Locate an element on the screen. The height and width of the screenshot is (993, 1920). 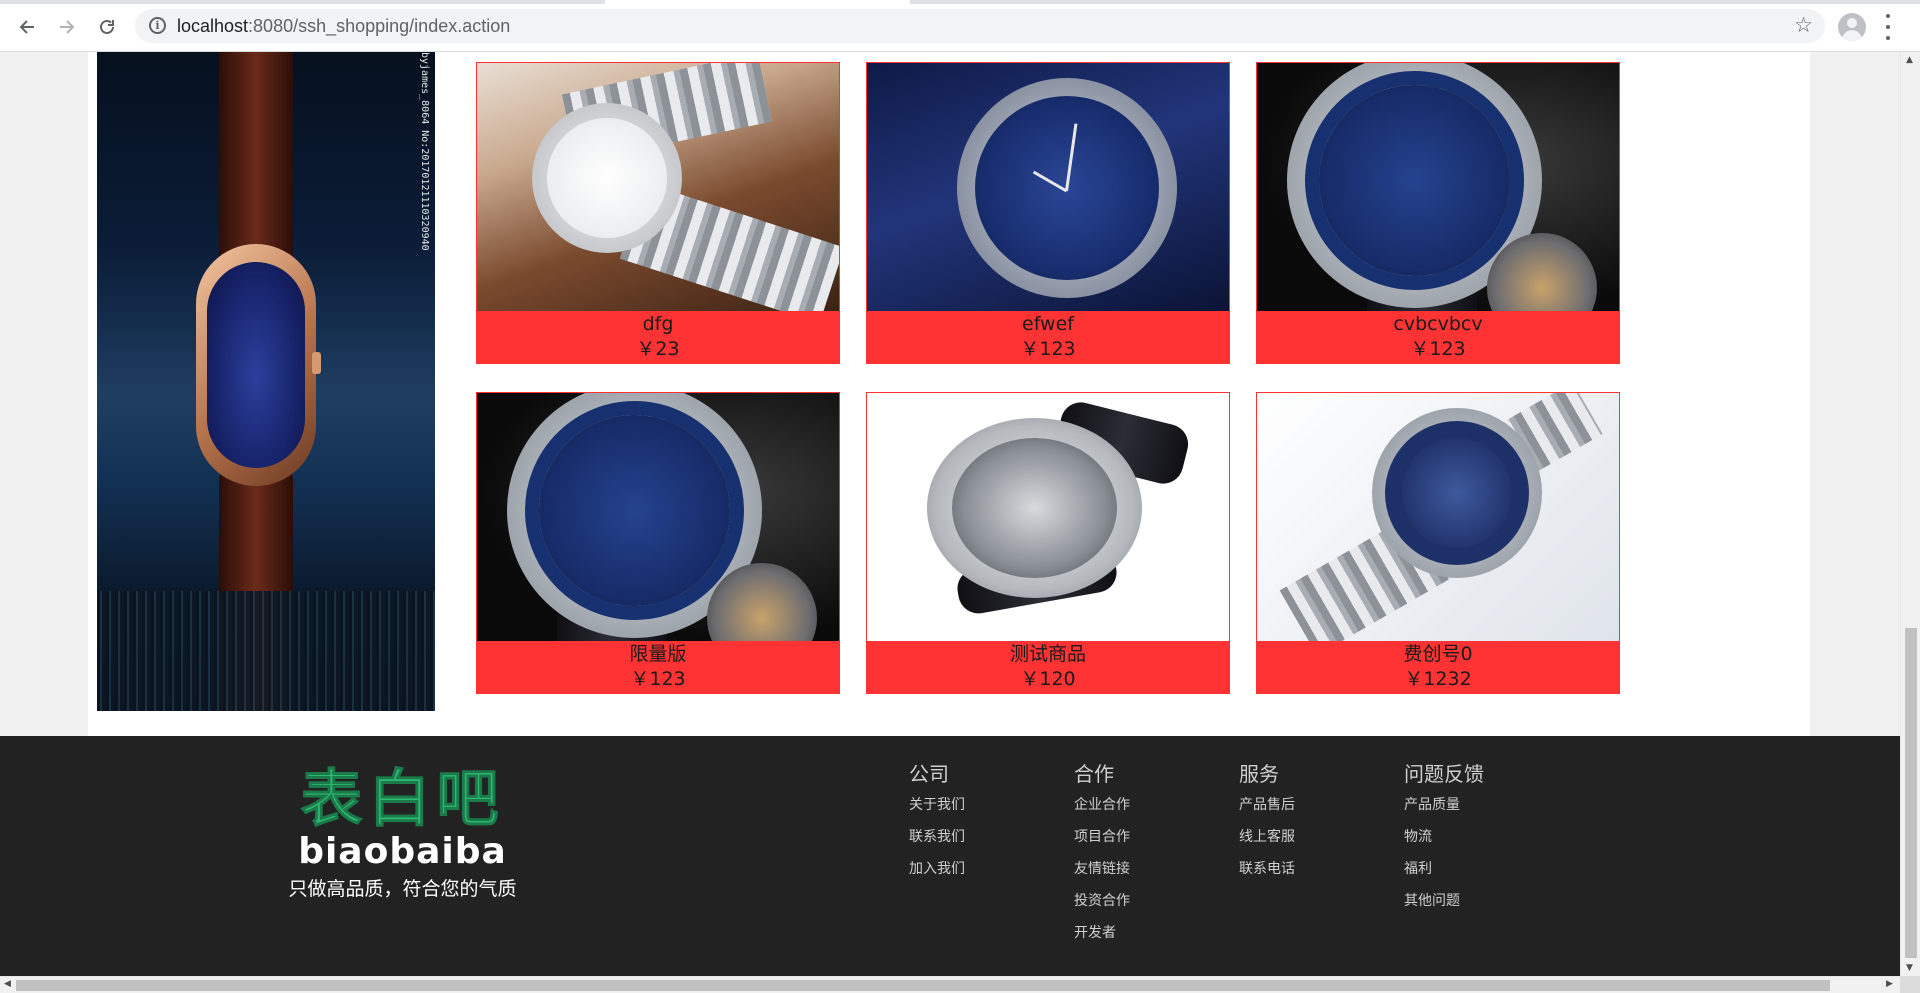
scroll-up-icon: ▲ is located at coordinates (1909, 60).